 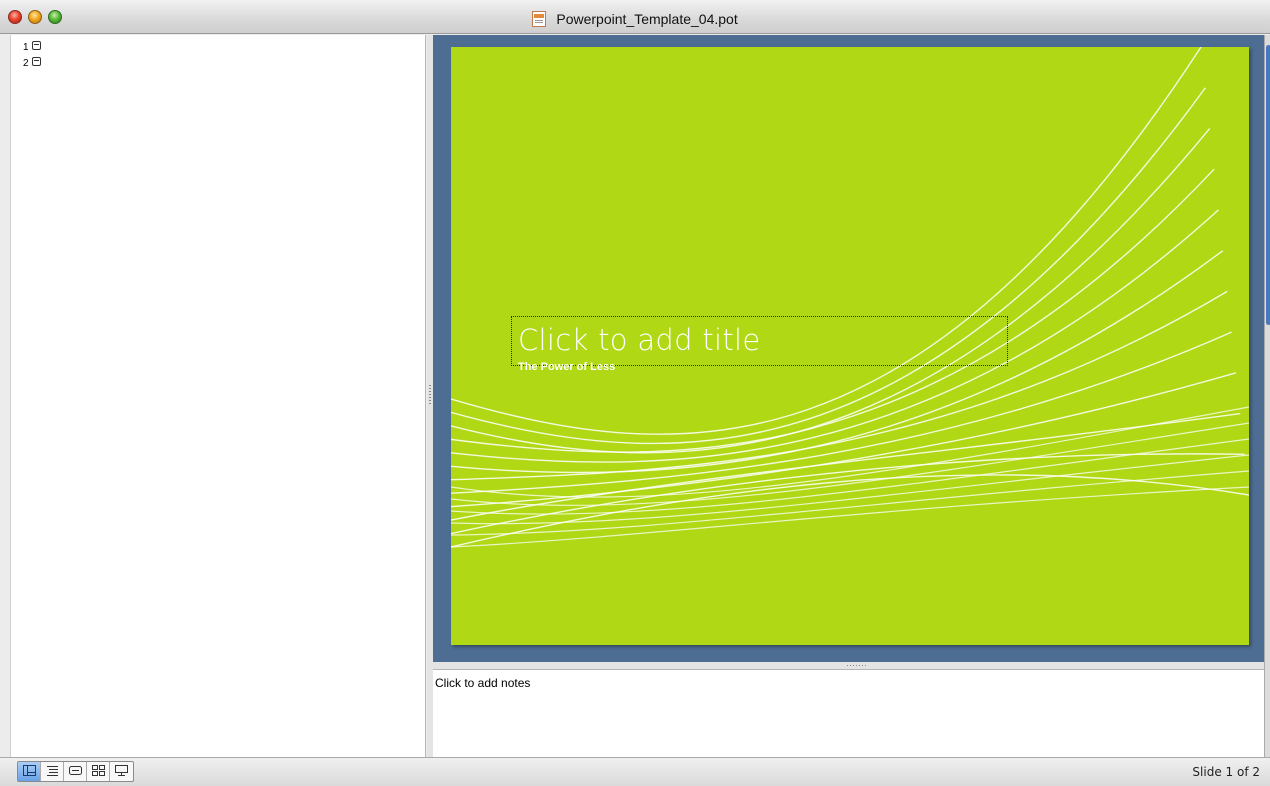 I want to click on outline-view-icon, so click(x=52, y=771).